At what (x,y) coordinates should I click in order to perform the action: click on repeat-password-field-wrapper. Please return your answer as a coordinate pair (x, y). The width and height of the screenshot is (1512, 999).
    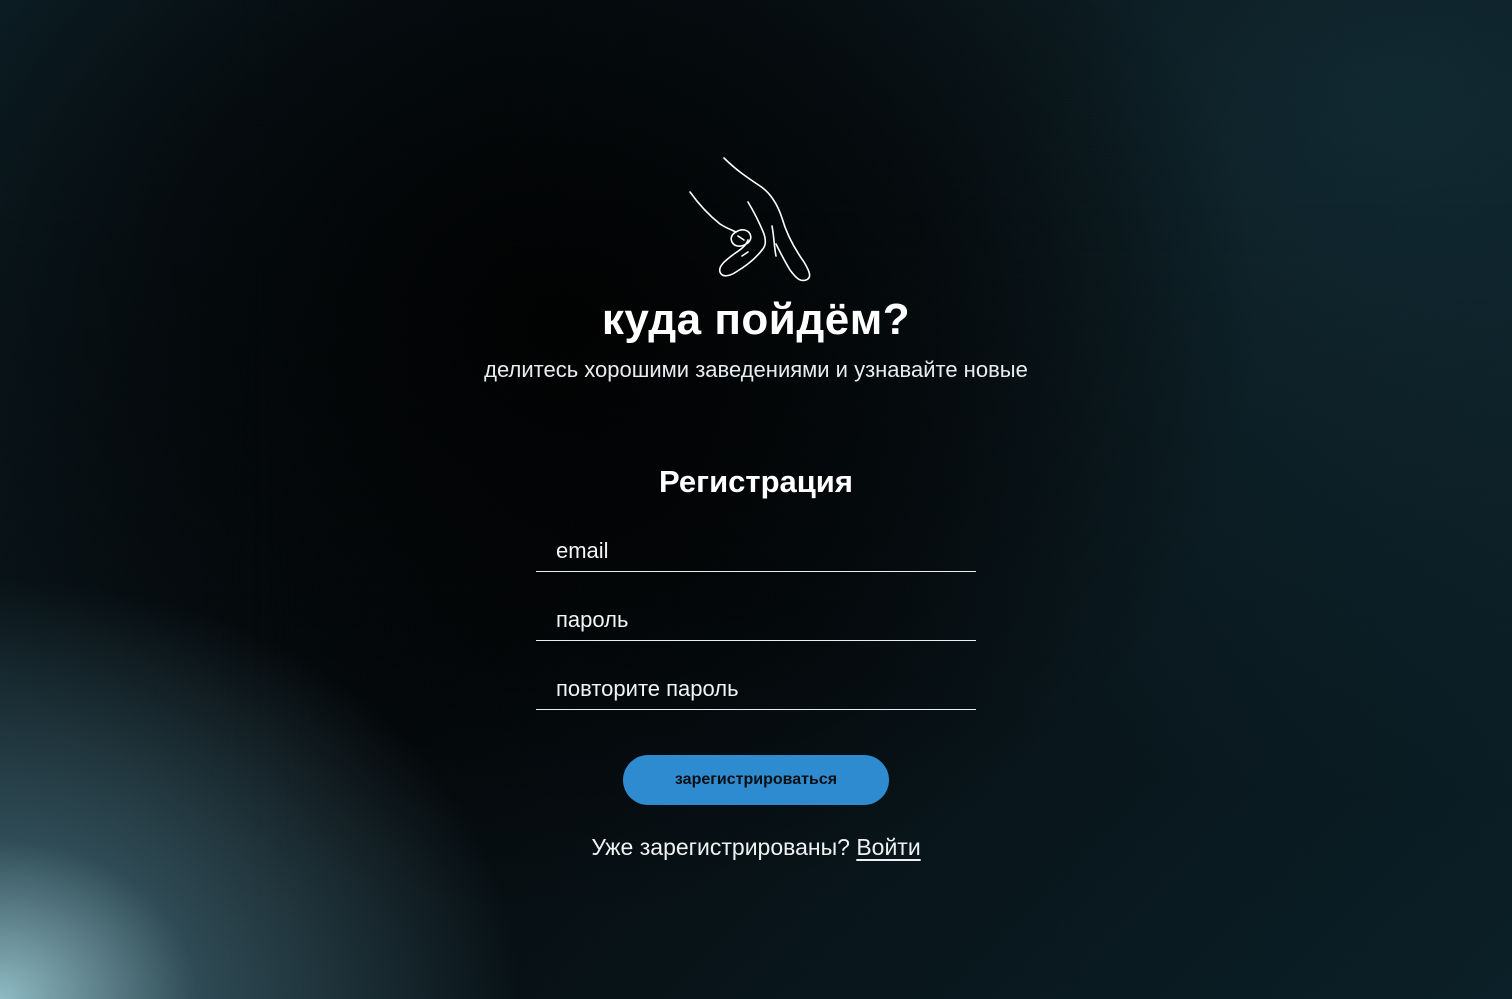
    Looking at the image, I should click on (756, 689).